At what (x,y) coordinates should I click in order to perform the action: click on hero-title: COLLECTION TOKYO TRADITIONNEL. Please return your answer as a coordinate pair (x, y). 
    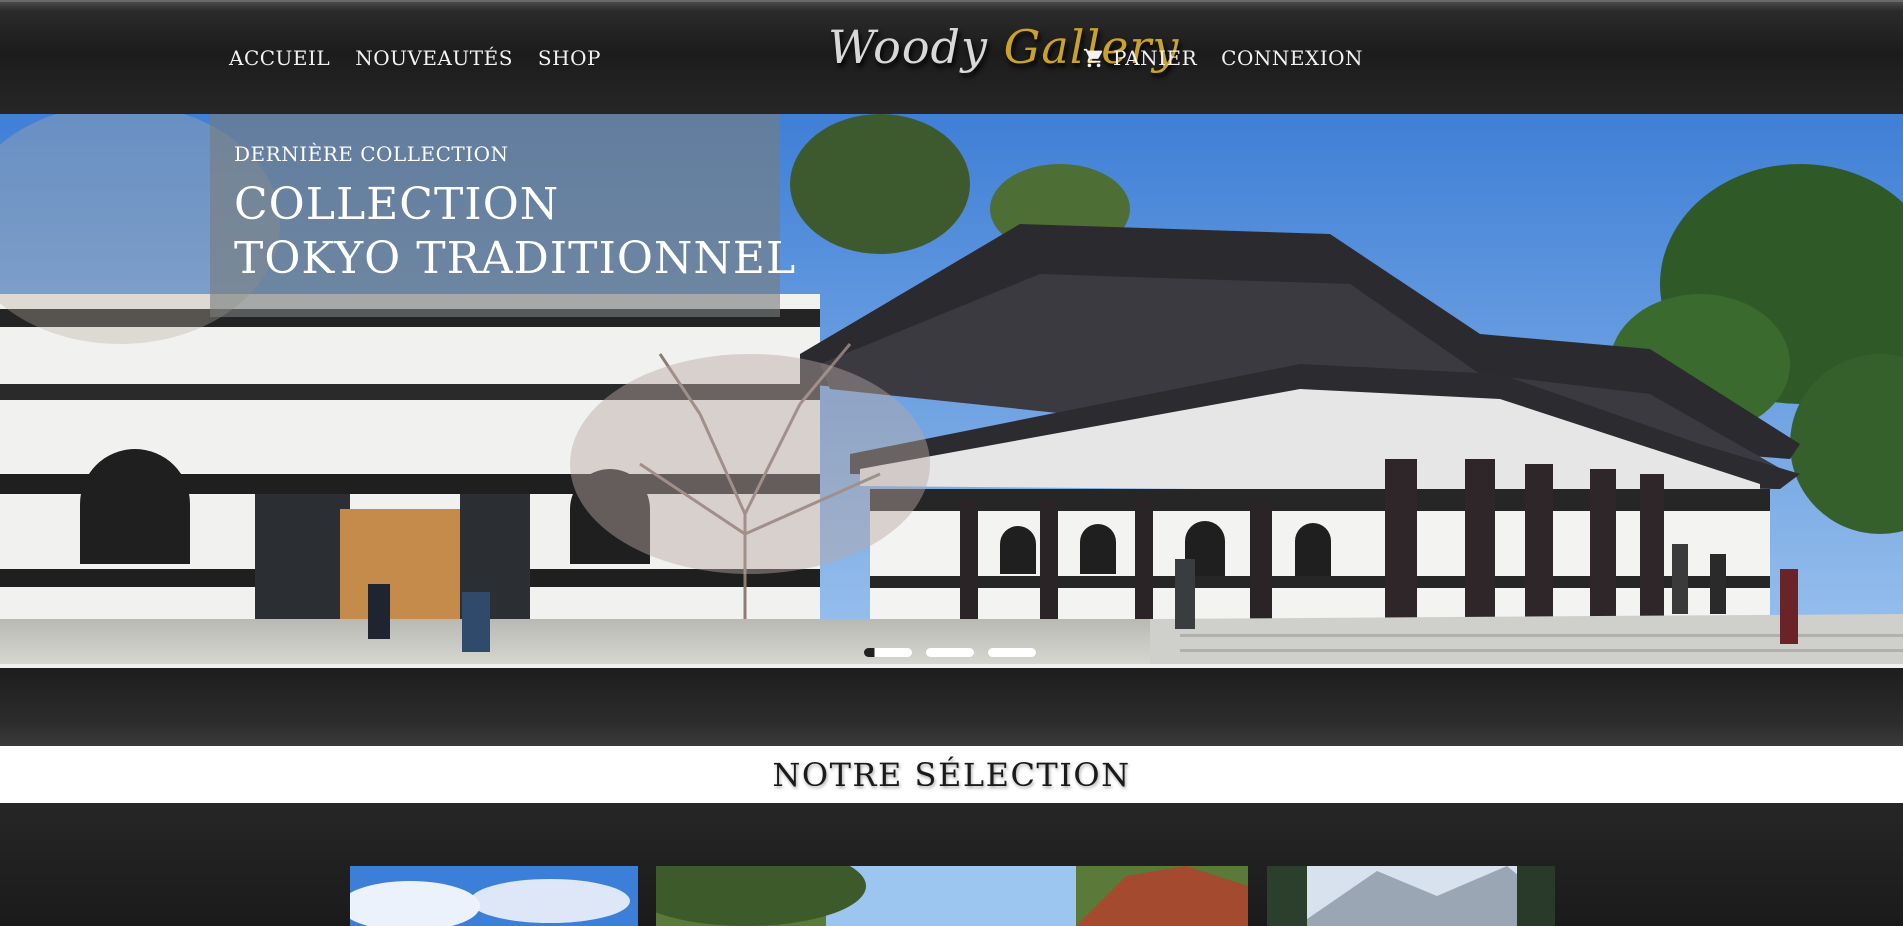
    Looking at the image, I should click on (515, 232).